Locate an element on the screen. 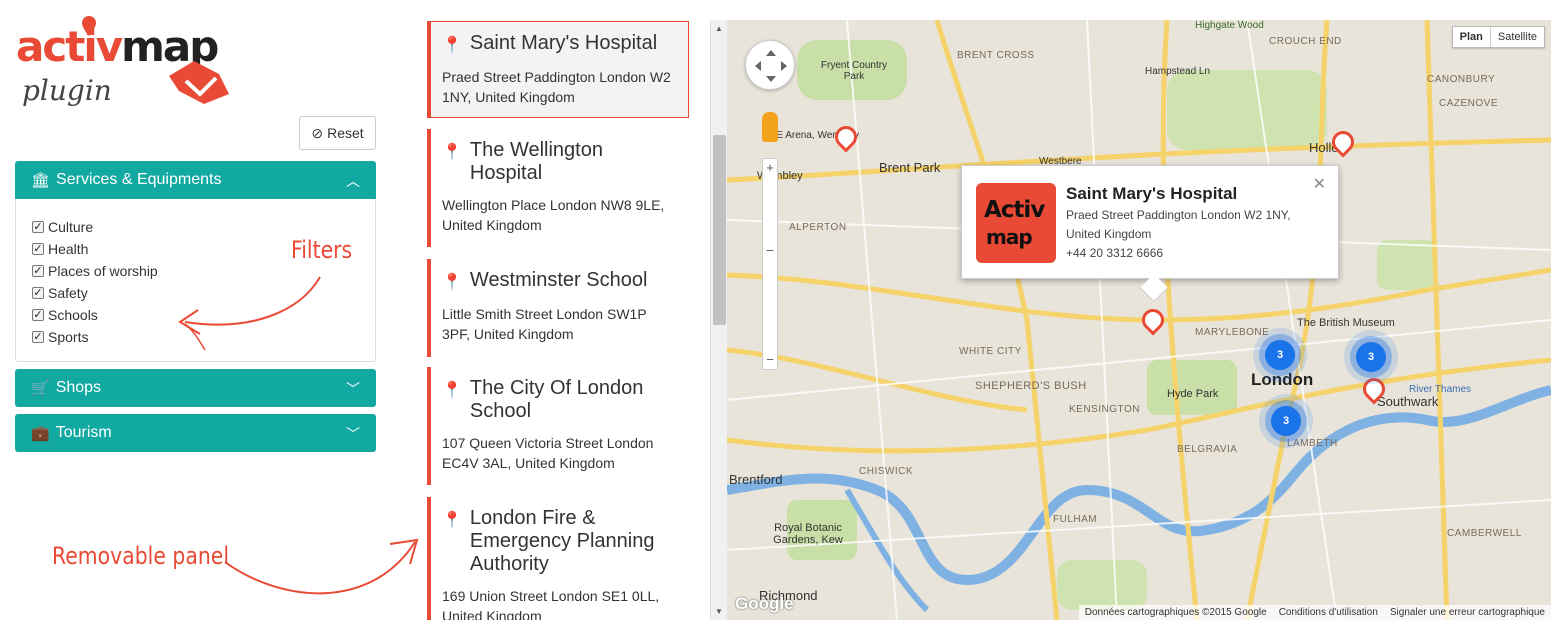 The image size is (1566, 636). info-logo-line1: Activ is located at coordinates (1014, 210).